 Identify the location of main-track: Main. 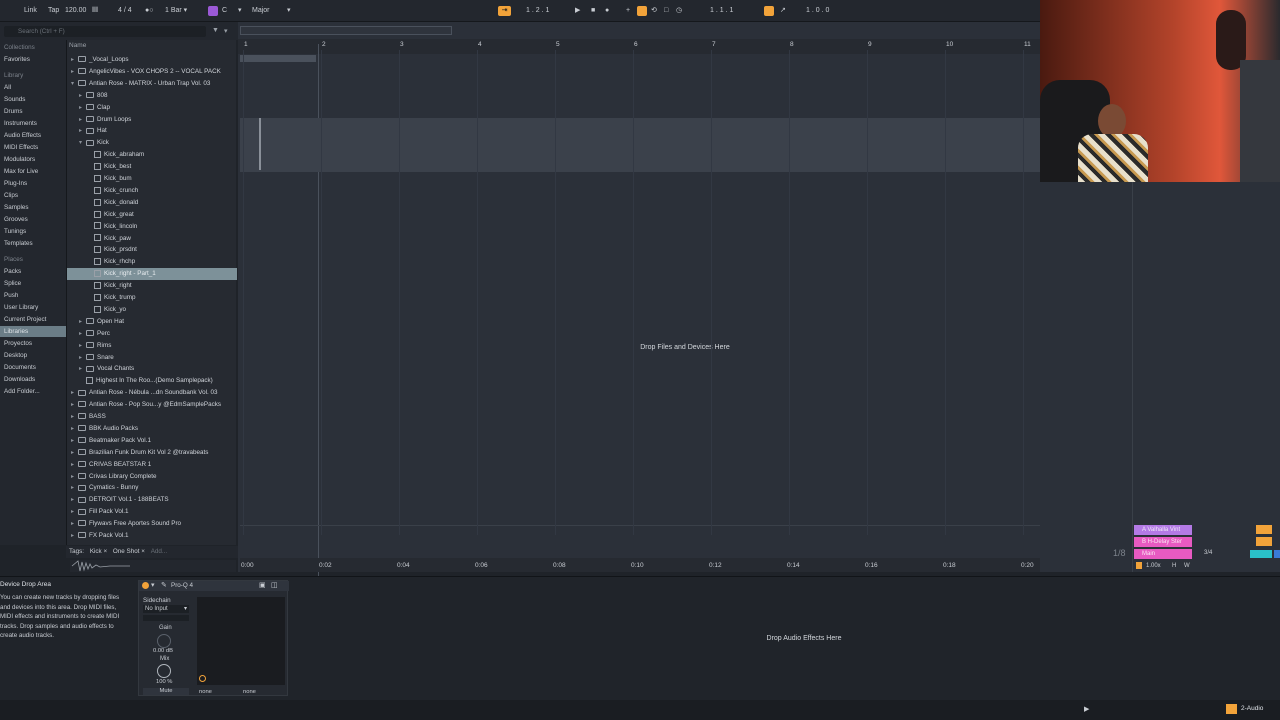
(1163, 554).